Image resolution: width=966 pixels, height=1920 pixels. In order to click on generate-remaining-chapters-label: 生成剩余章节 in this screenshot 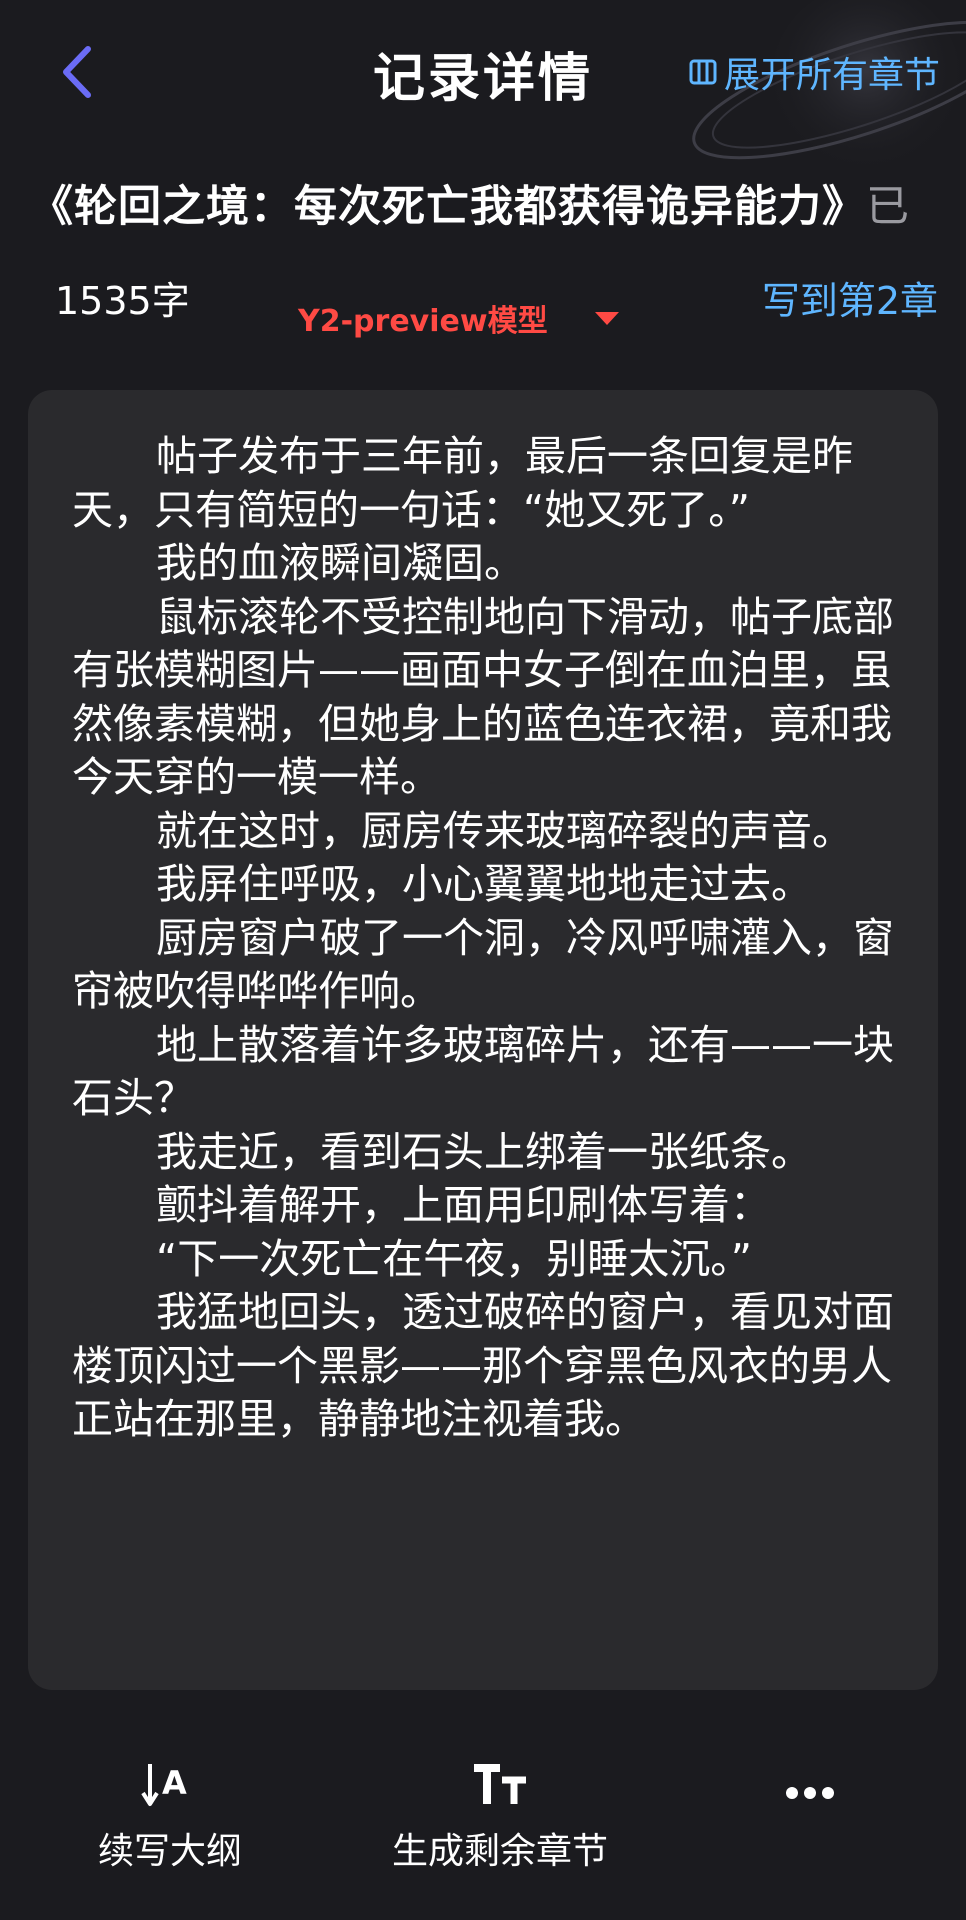, I will do `click(499, 1851)`.